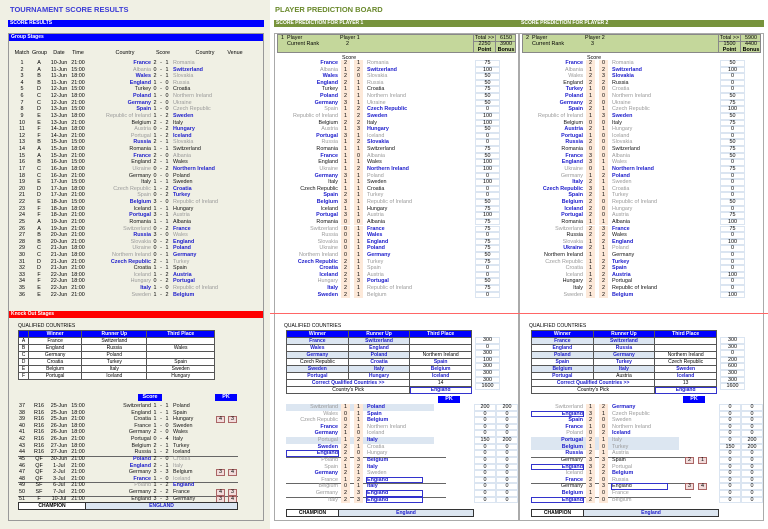 The height and width of the screenshot is (529, 768). Describe the element at coordinates (440, 369) in the screenshot. I see `qualified-team-input: Belgium` at that location.